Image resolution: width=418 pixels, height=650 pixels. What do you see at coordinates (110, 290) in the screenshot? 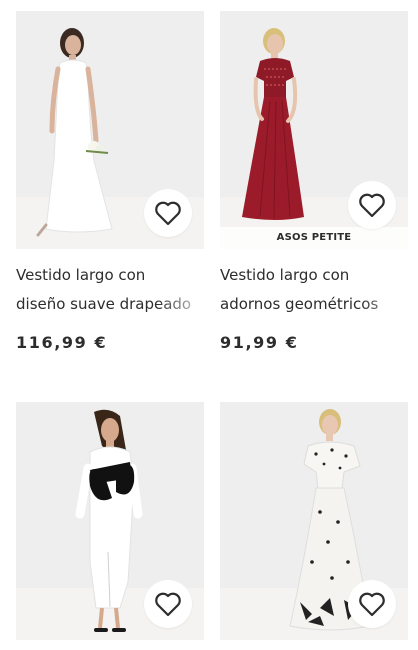
I see `product-title: Vestido largo con diseño suave drapeado` at bounding box center [110, 290].